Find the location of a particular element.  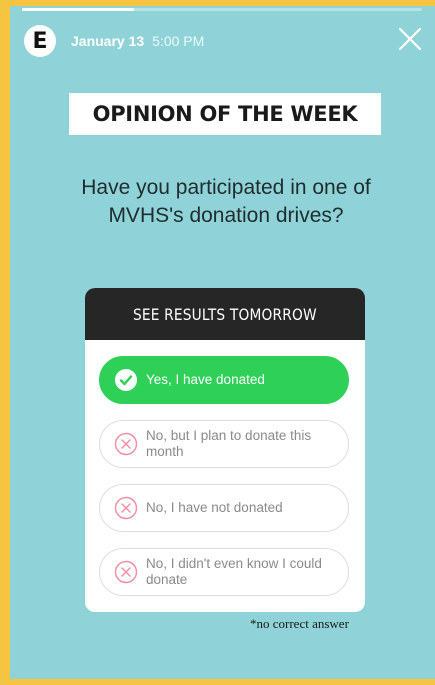

story-progress-fill is located at coordinates (78, 9).